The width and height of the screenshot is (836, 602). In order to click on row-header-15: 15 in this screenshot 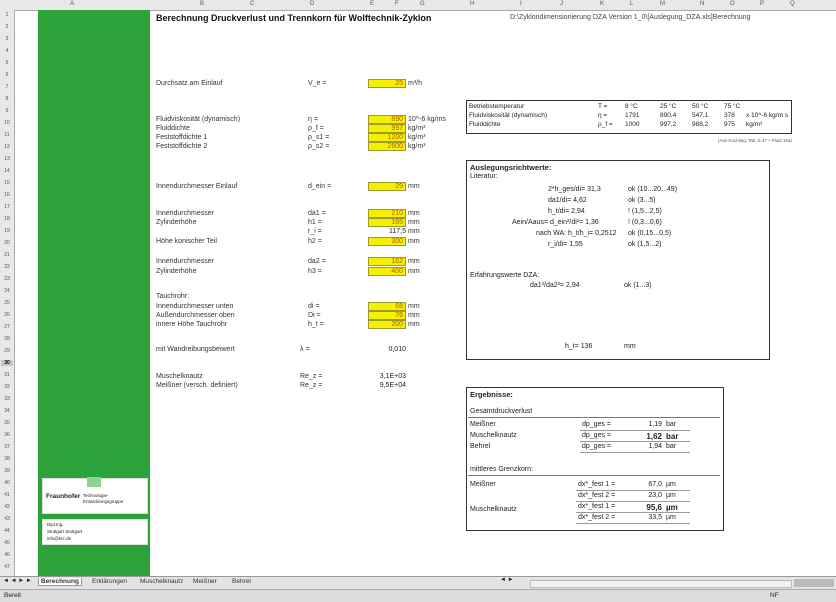, I will do `click(7, 183)`.